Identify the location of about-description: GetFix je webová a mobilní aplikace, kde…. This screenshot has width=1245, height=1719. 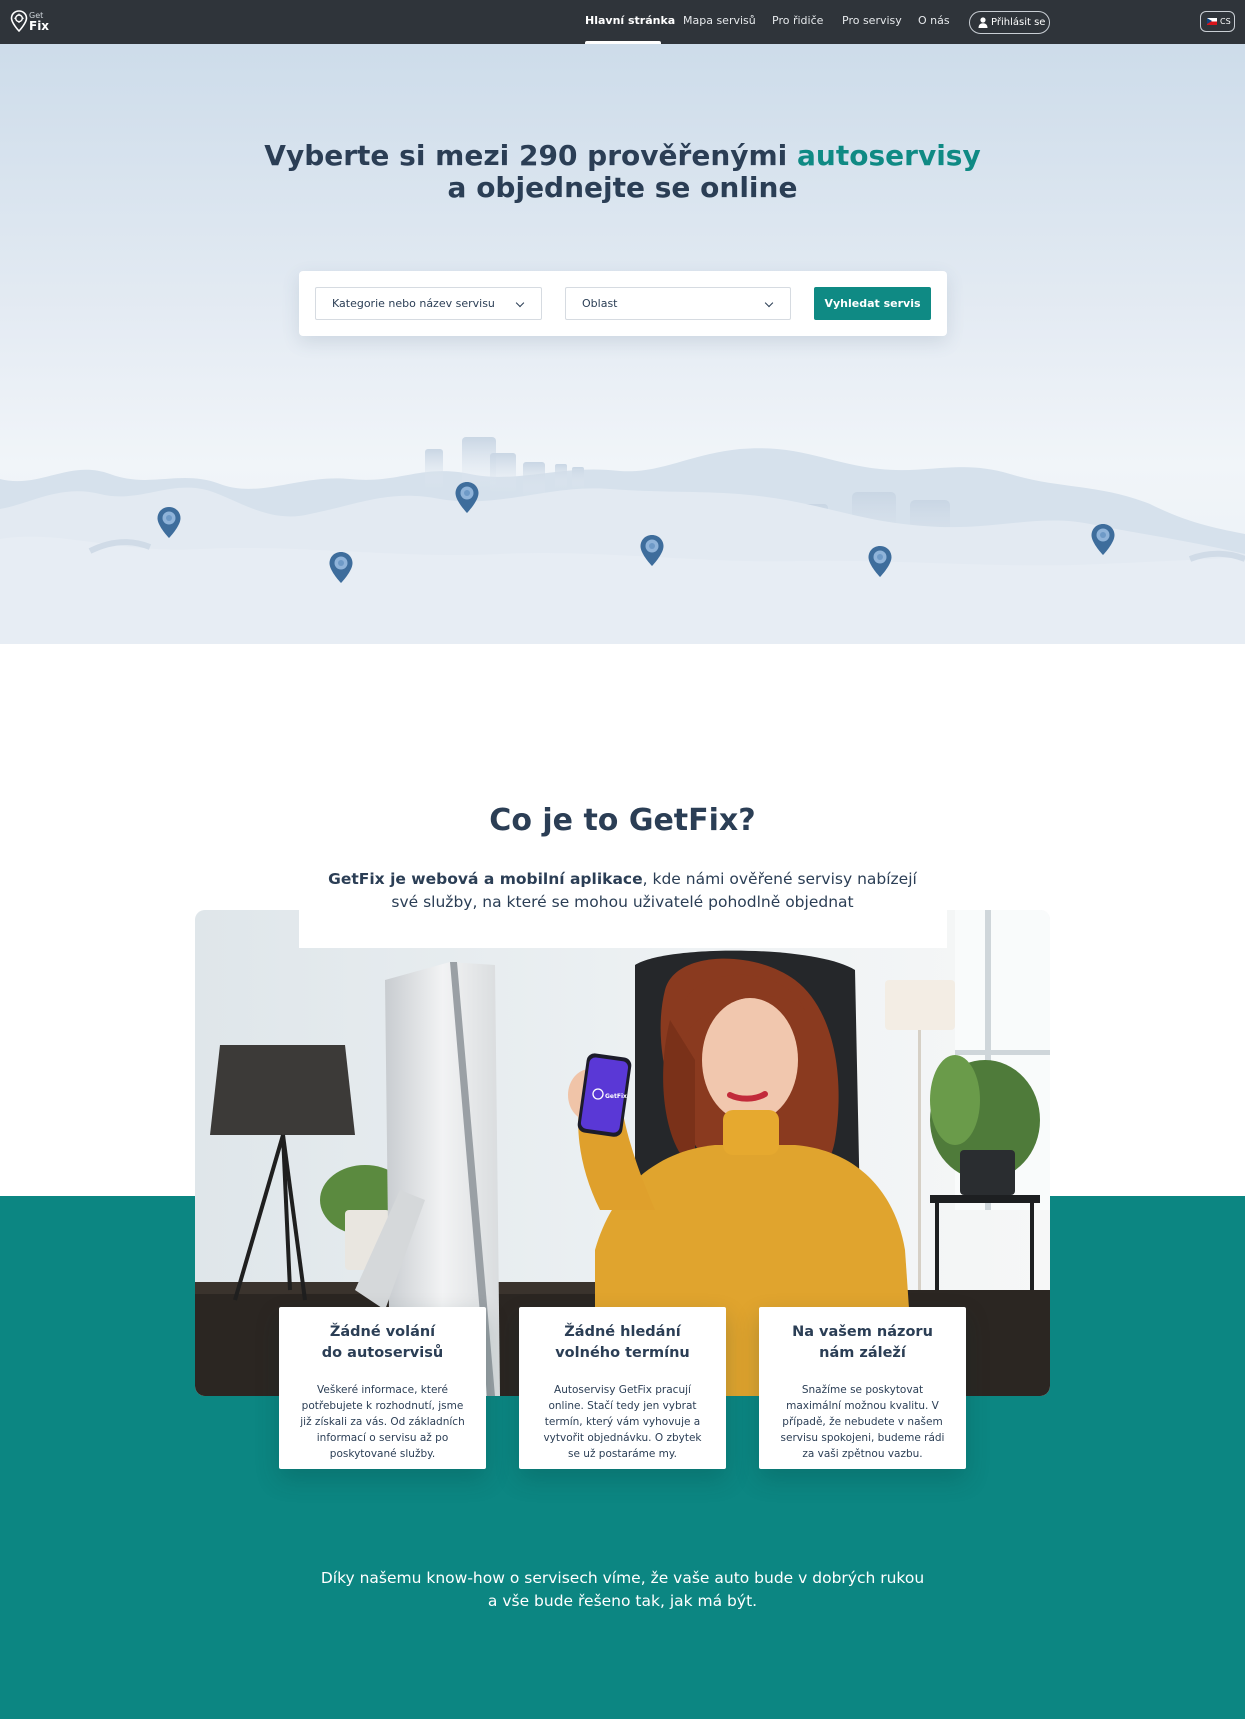
(622, 891).